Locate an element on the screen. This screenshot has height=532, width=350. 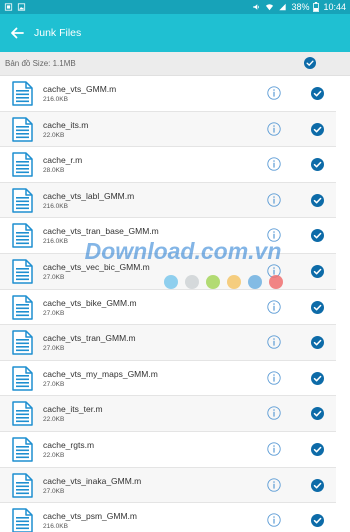
scrollbar is located at coordinates (342, 304).